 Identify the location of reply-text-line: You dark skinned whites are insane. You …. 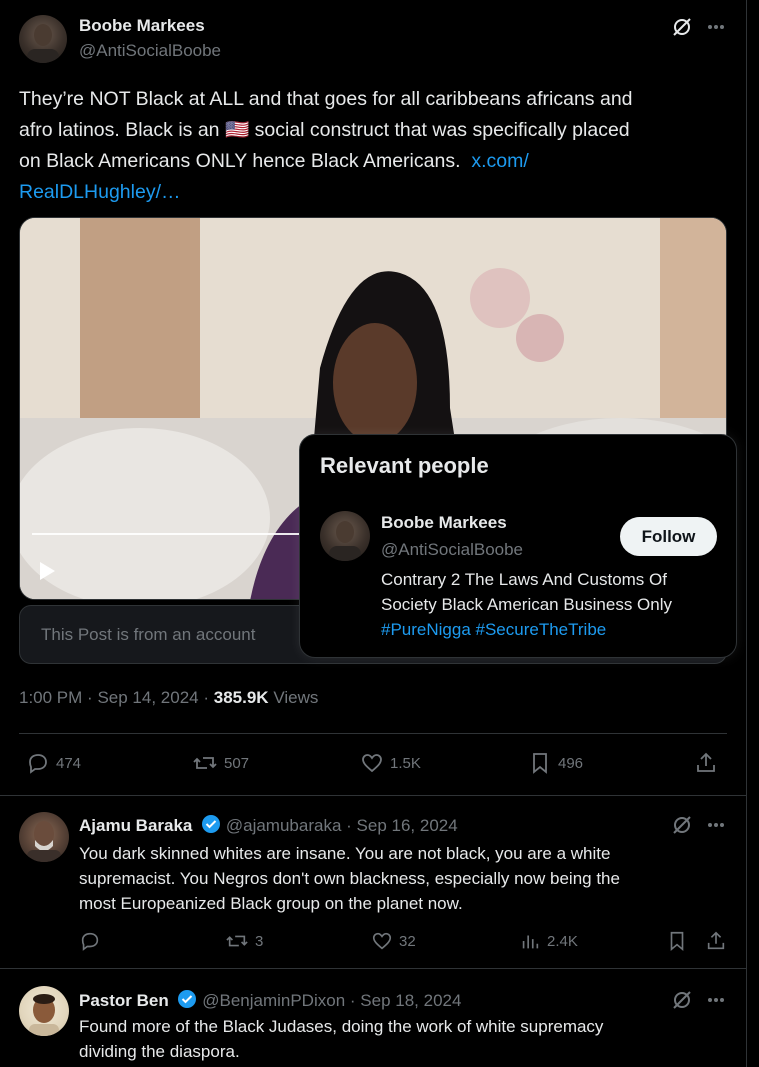
(345, 853).